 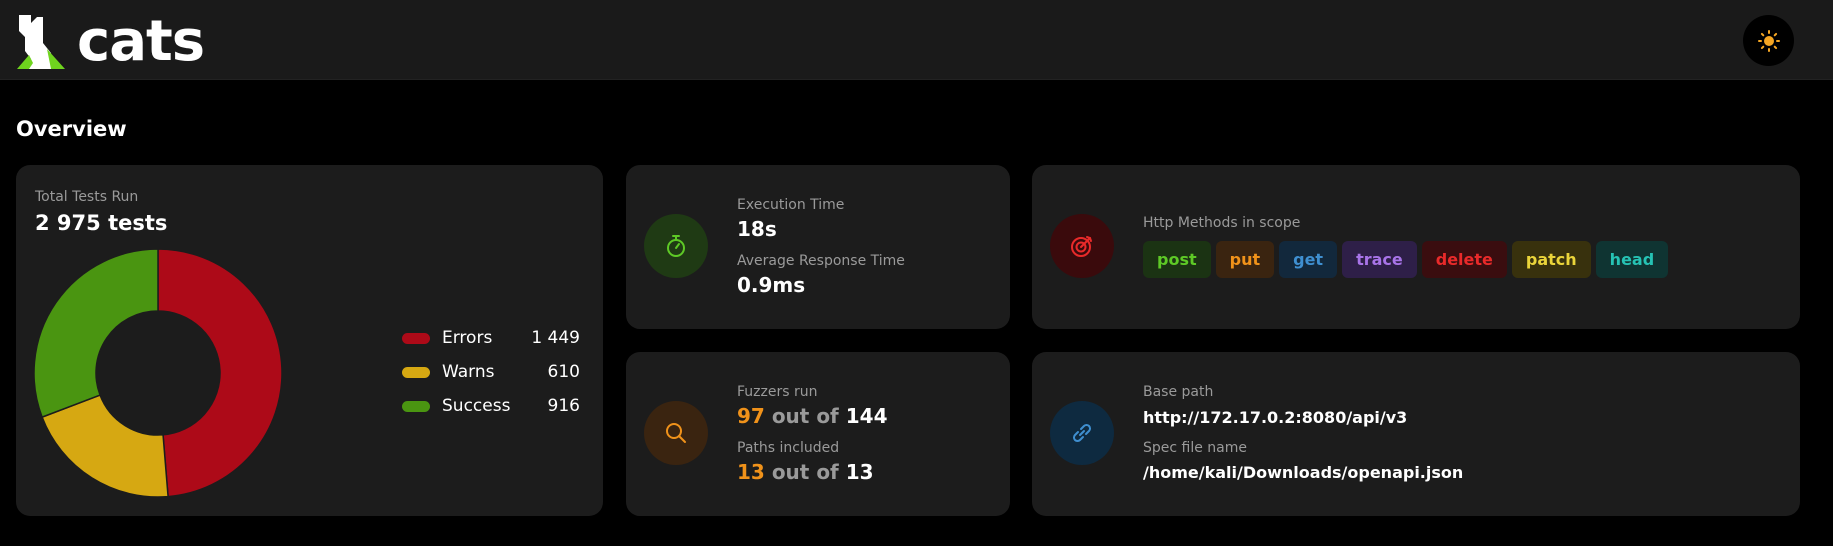 I want to click on fuzzers-icon-badge, so click(x=676, y=433).